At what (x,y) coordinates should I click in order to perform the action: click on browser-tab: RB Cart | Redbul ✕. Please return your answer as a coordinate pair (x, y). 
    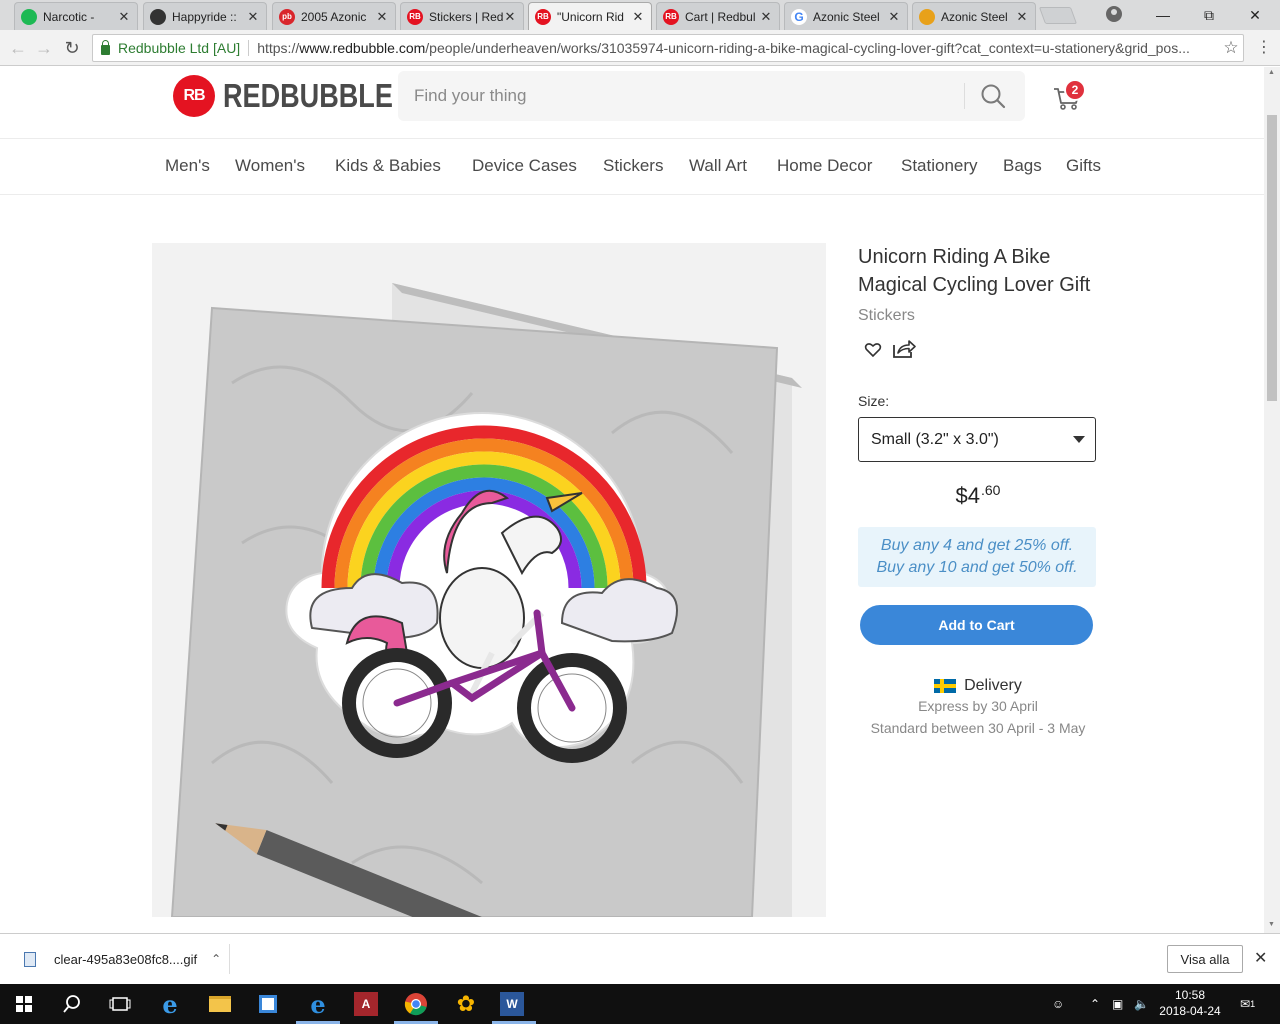
    Looking at the image, I should click on (718, 16).